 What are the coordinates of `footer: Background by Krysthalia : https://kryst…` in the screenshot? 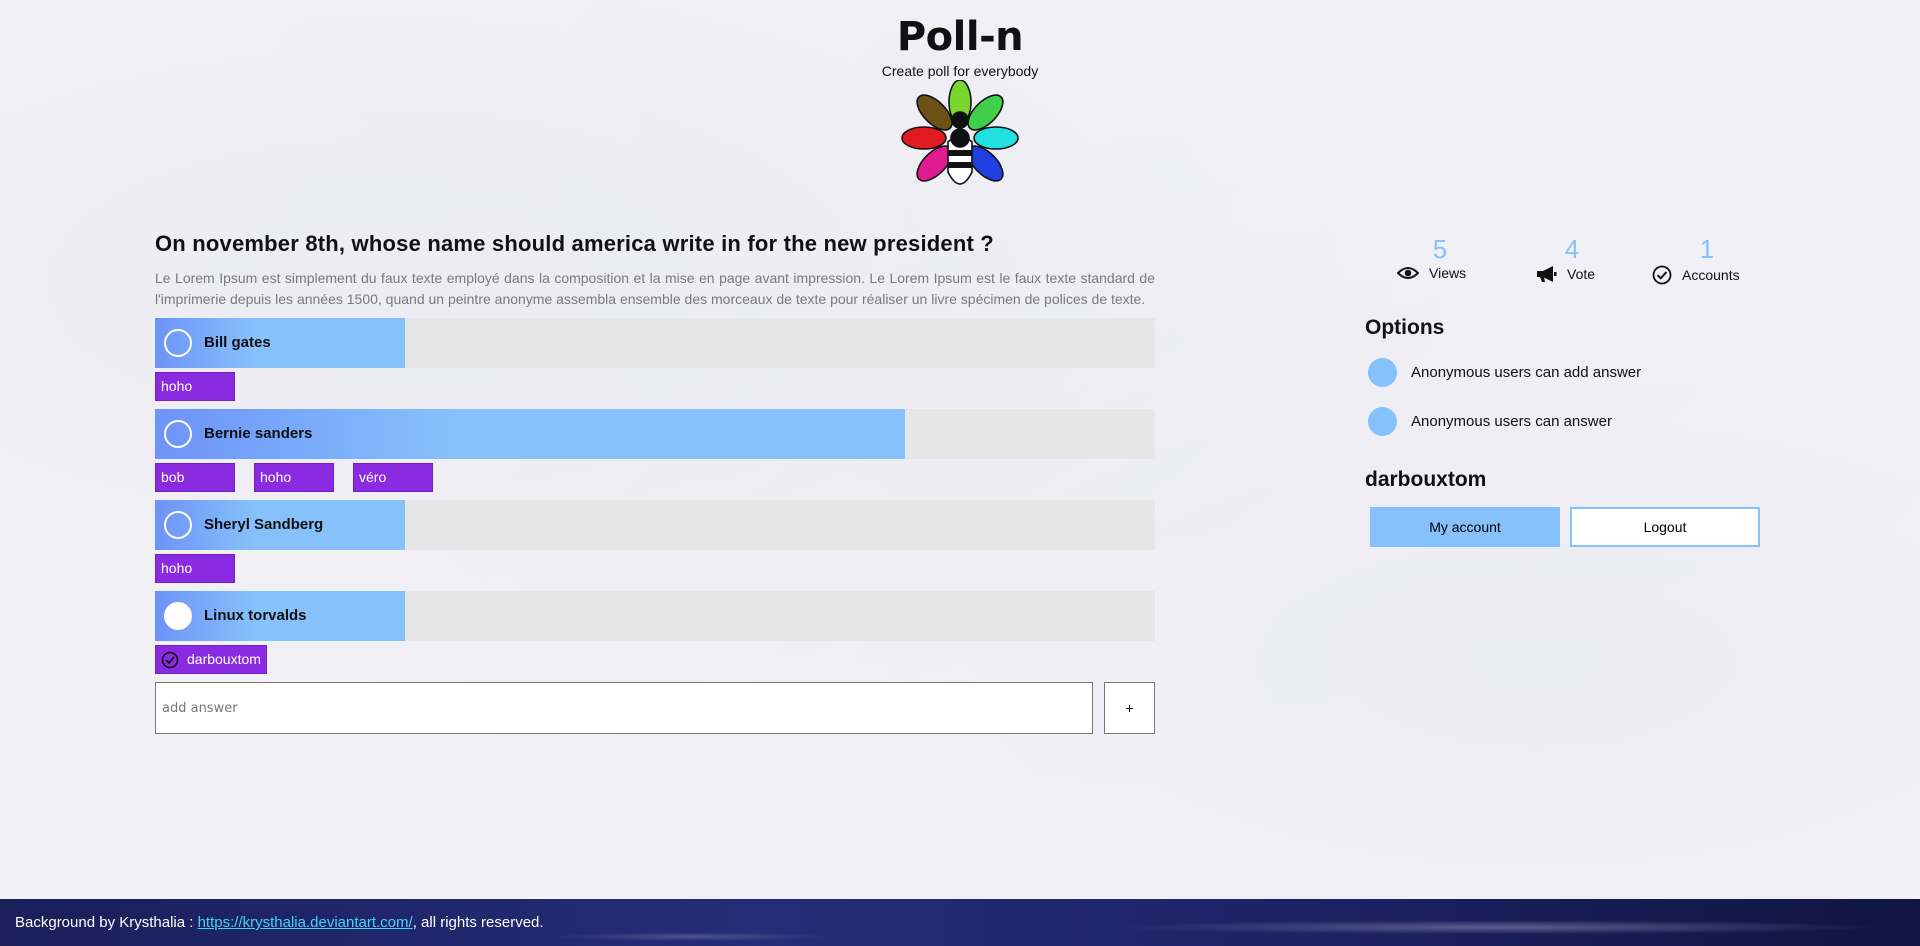 It's located at (960, 922).